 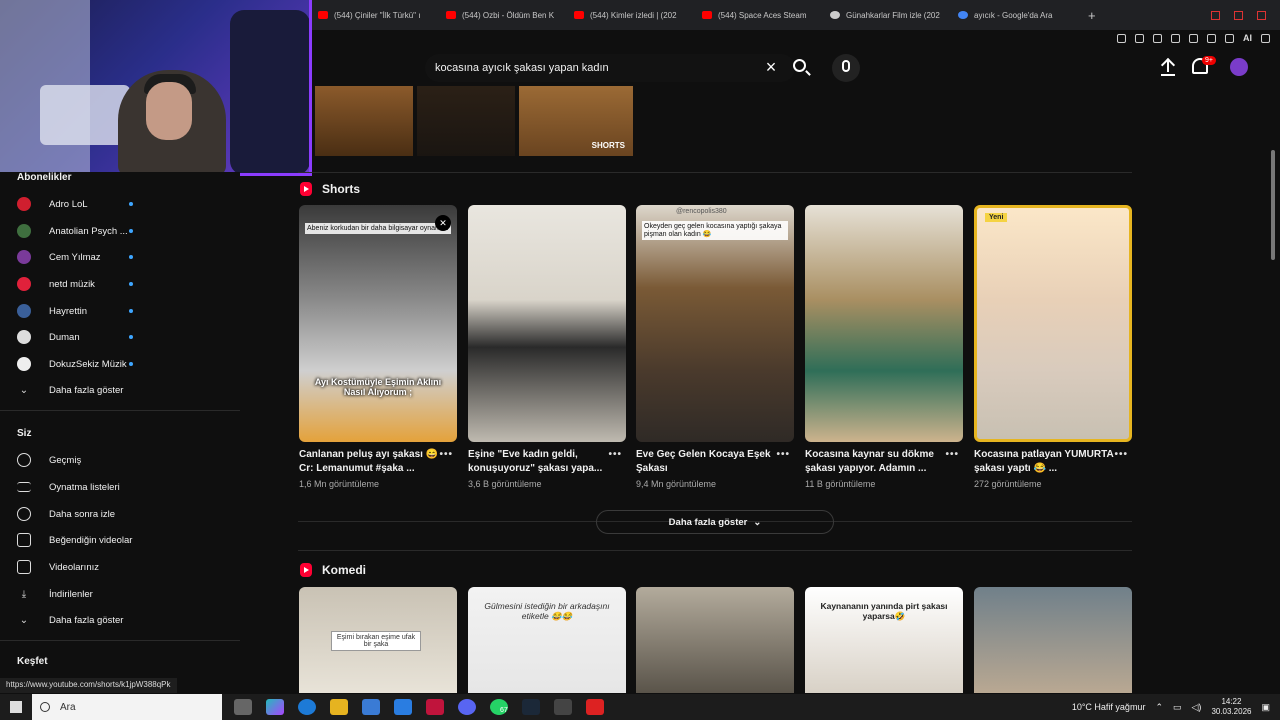 What do you see at coordinates (758, 15) in the screenshot?
I see `browser-tab: (544) Space Aces Steam` at bounding box center [758, 15].